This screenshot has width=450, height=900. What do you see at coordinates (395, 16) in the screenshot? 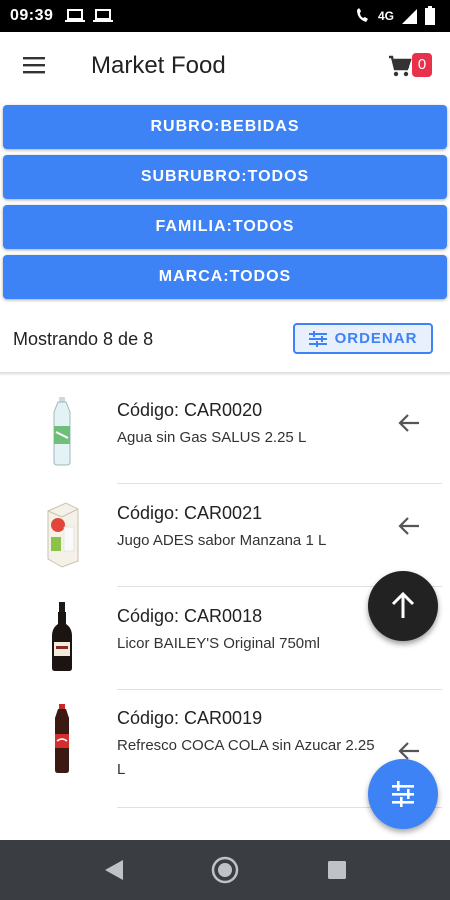
I see `status-system-icons: 4G` at bounding box center [395, 16].